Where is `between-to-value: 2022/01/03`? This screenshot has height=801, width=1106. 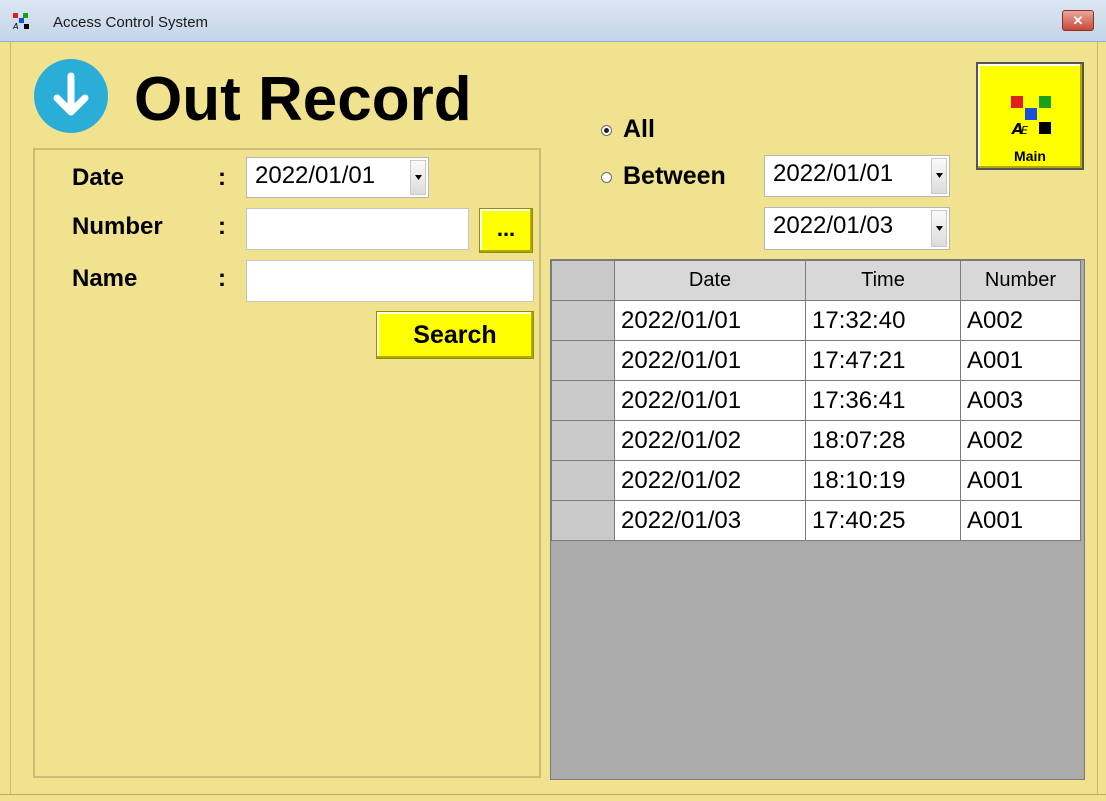
between-to-value: 2022/01/03 is located at coordinates (833, 225).